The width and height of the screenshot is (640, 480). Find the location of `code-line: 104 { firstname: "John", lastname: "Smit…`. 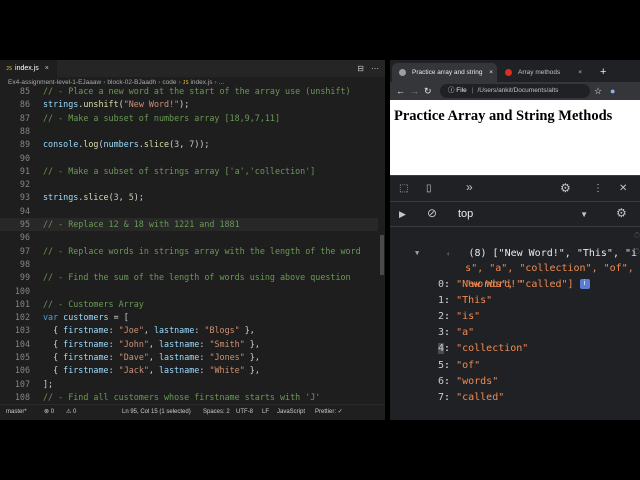

code-line: 104 { firstname: "John", lastname: "Smit… is located at coordinates (189, 344).